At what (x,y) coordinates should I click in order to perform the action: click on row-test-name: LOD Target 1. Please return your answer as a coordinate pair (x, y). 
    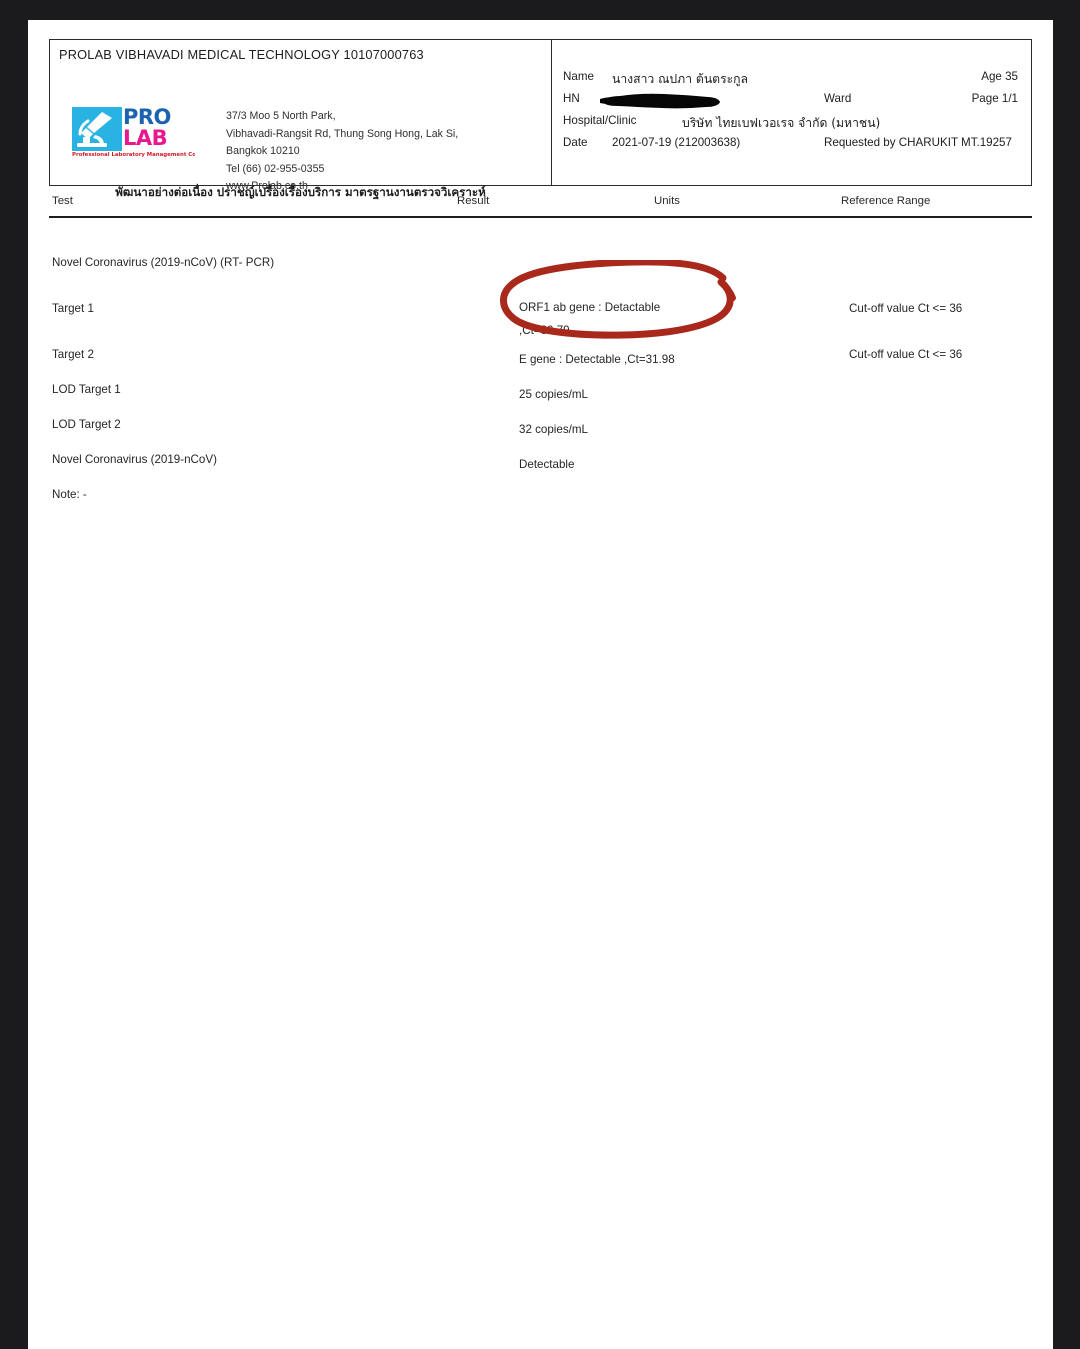
    Looking at the image, I should click on (86, 389).